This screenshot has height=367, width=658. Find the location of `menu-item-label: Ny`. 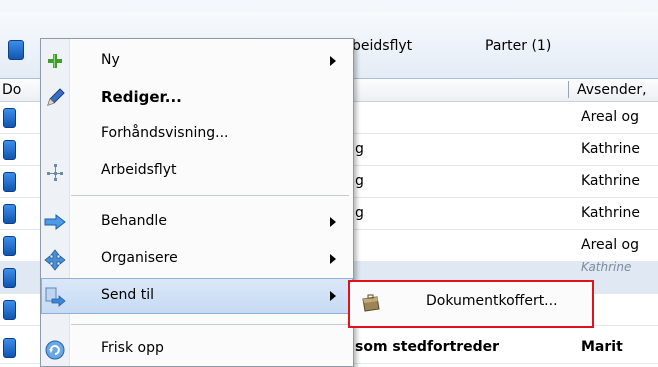

menu-item-label: Ny is located at coordinates (110, 60).